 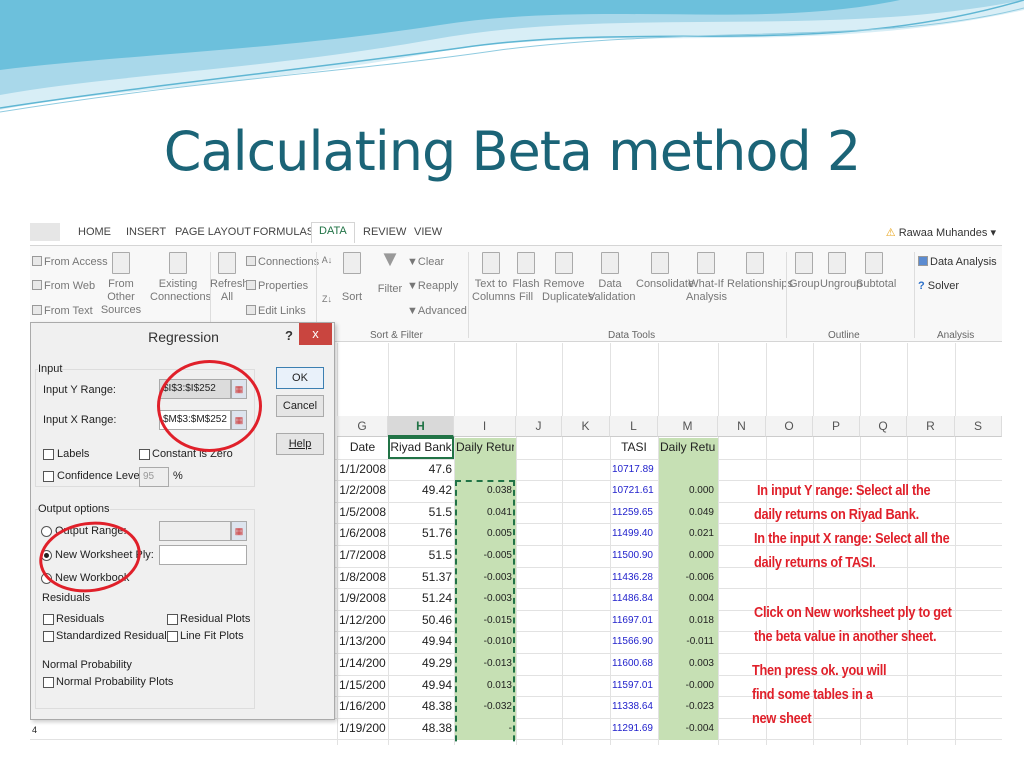 What do you see at coordinates (421, 620) in the screenshot?
I see `riyad-bank-cell: 50.46` at bounding box center [421, 620].